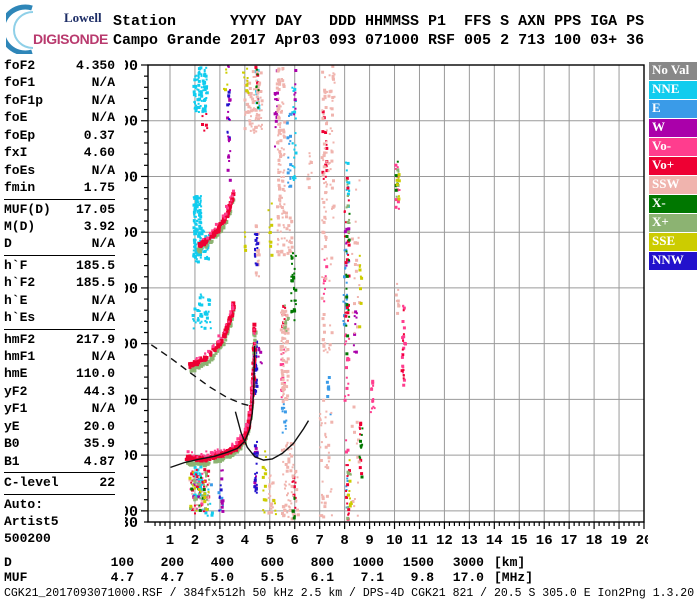  I want to click on svg-text: 19, so click(619, 540).